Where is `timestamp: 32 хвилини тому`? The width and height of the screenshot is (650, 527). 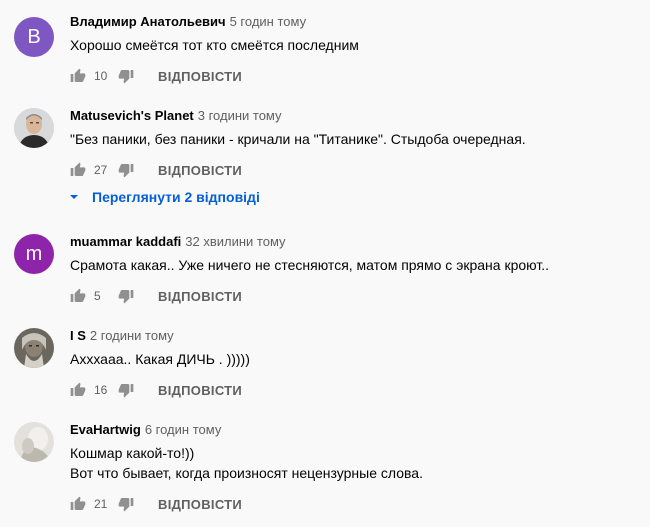
timestamp: 32 хвилини тому is located at coordinates (235, 241).